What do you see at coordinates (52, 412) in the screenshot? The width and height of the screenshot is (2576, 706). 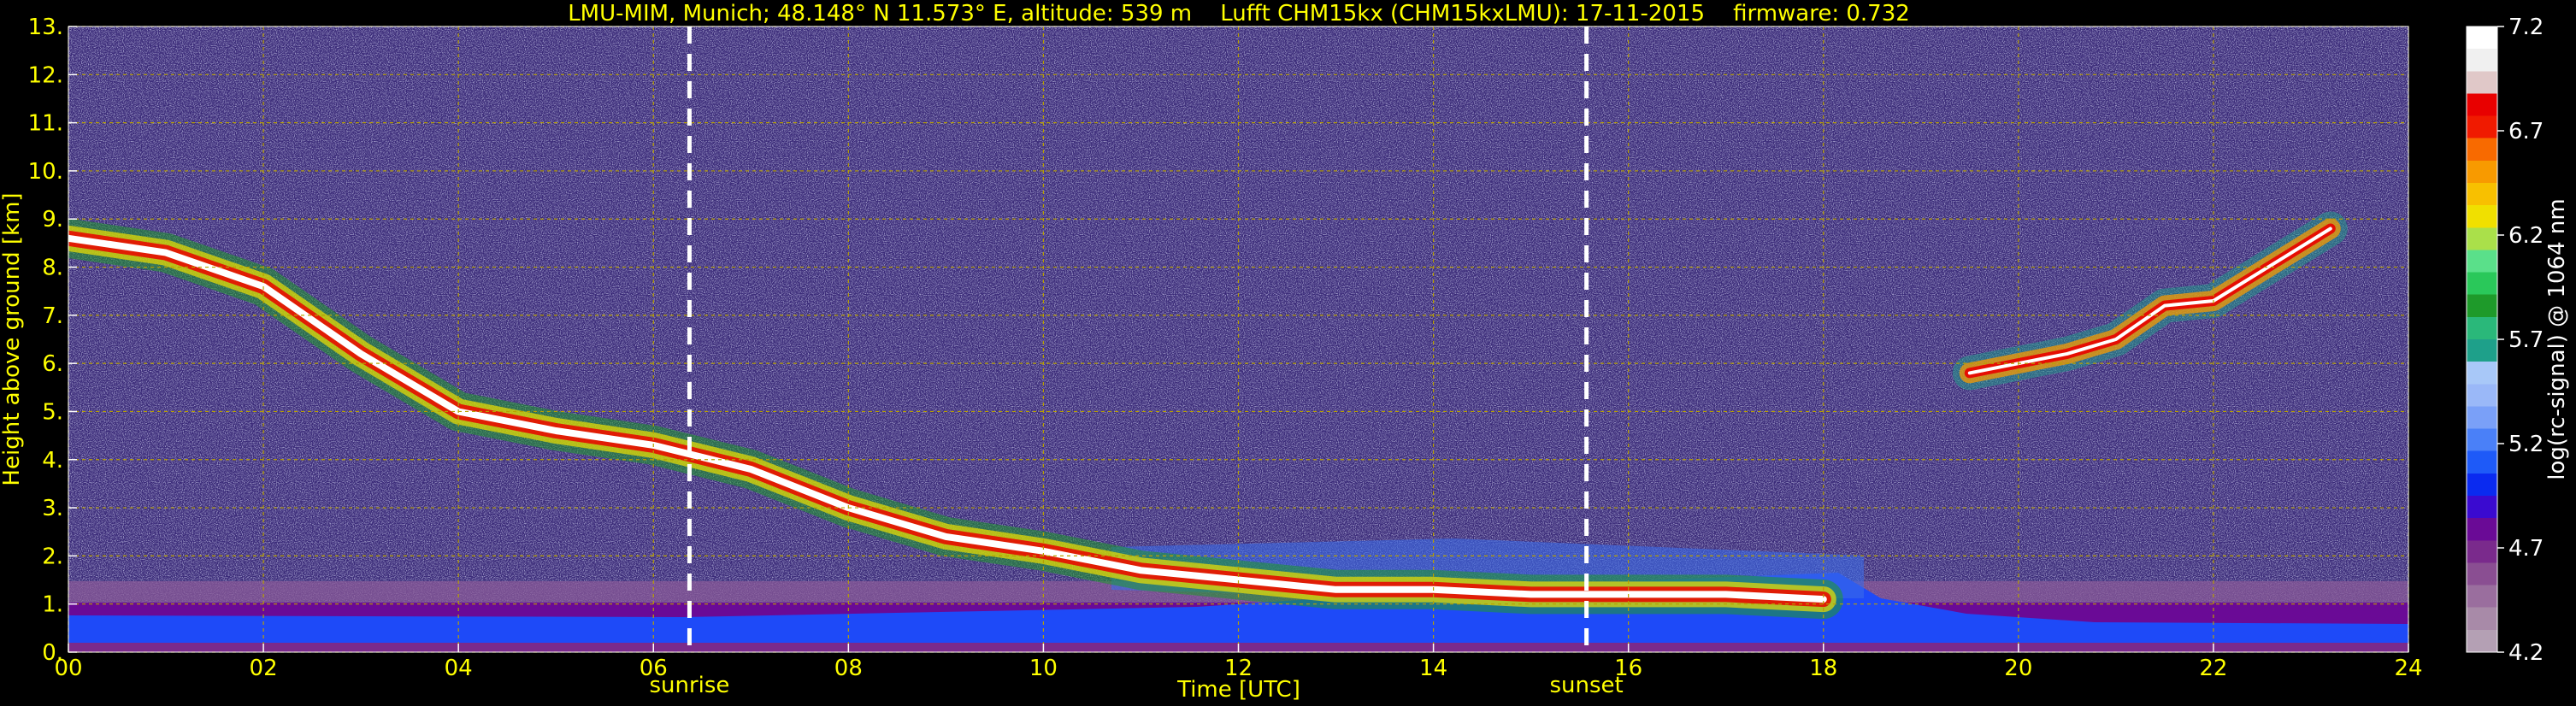 I see `y-tick-label: 5.` at bounding box center [52, 412].